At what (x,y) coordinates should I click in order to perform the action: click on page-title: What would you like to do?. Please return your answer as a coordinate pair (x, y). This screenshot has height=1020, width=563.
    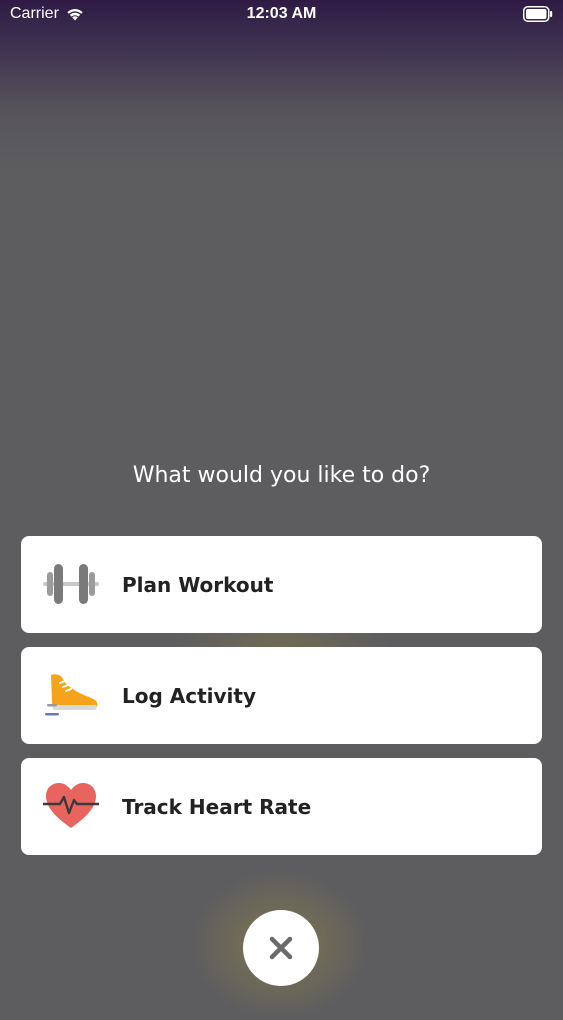
    Looking at the image, I should click on (281, 475).